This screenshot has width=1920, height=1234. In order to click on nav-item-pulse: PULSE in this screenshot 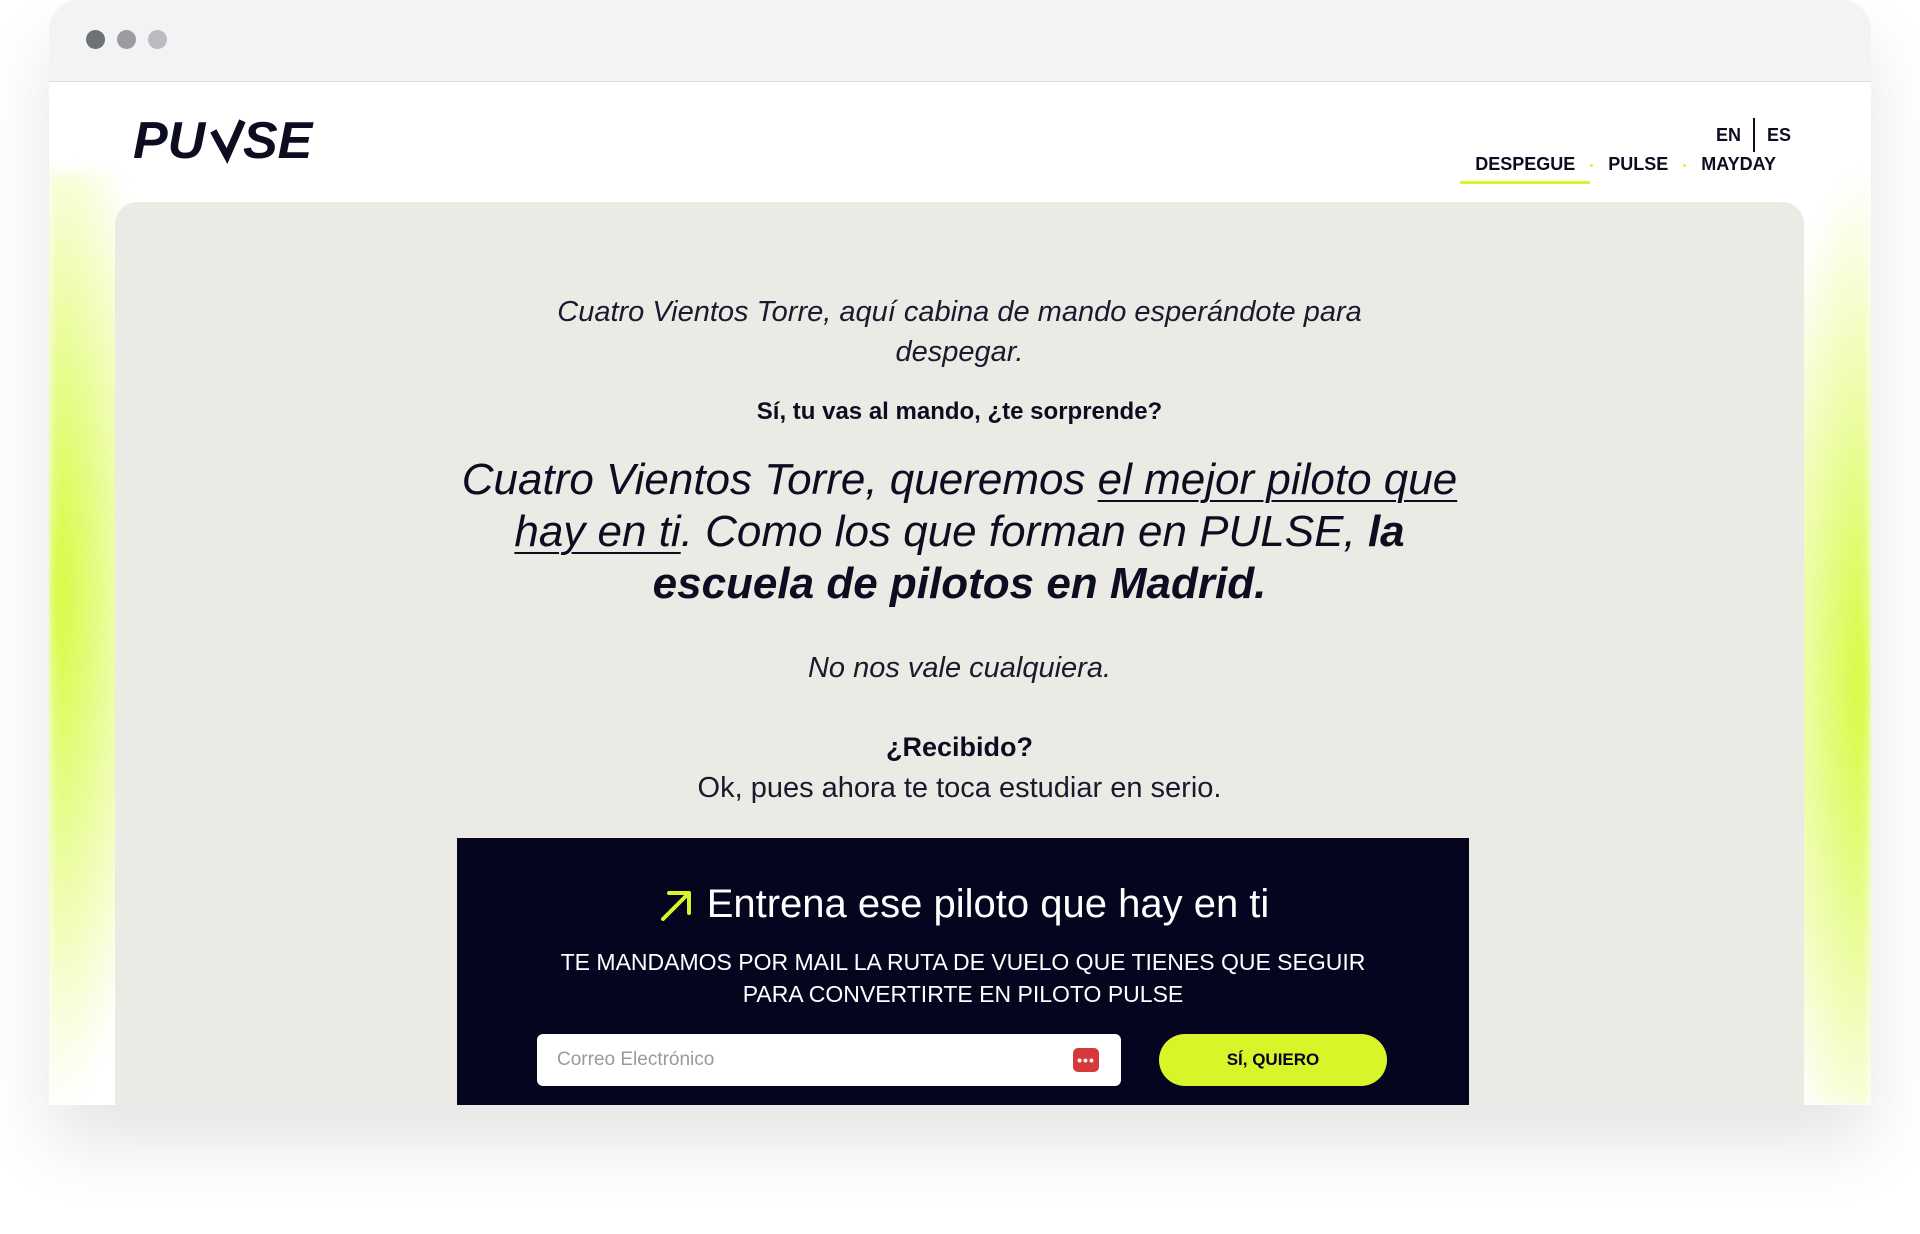, I will do `click(1638, 169)`.